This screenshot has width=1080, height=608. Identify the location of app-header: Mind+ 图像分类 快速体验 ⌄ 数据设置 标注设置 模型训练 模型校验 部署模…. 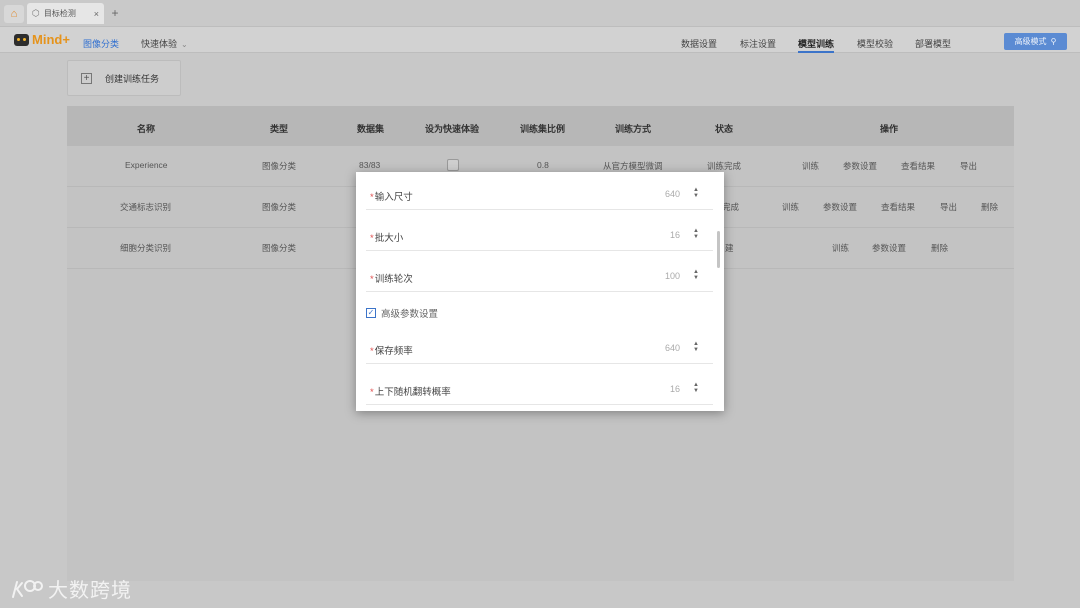
(540, 40).